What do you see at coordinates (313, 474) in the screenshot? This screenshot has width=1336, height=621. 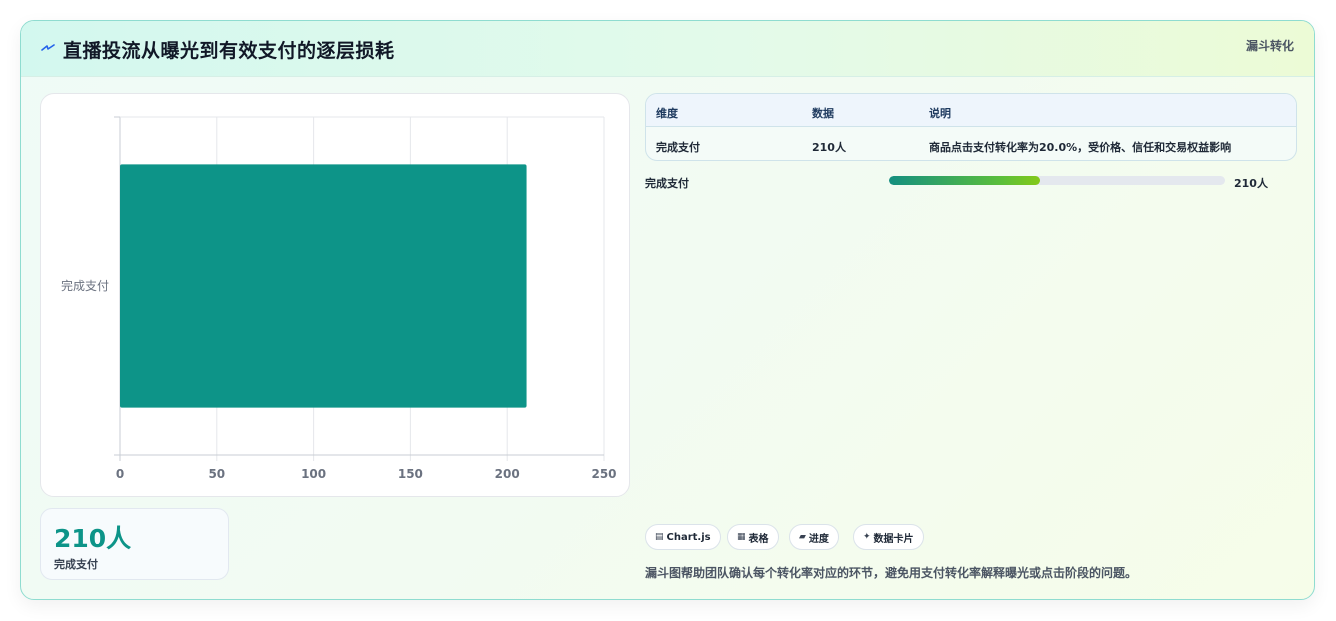 I see `x-tick-label: 100` at bounding box center [313, 474].